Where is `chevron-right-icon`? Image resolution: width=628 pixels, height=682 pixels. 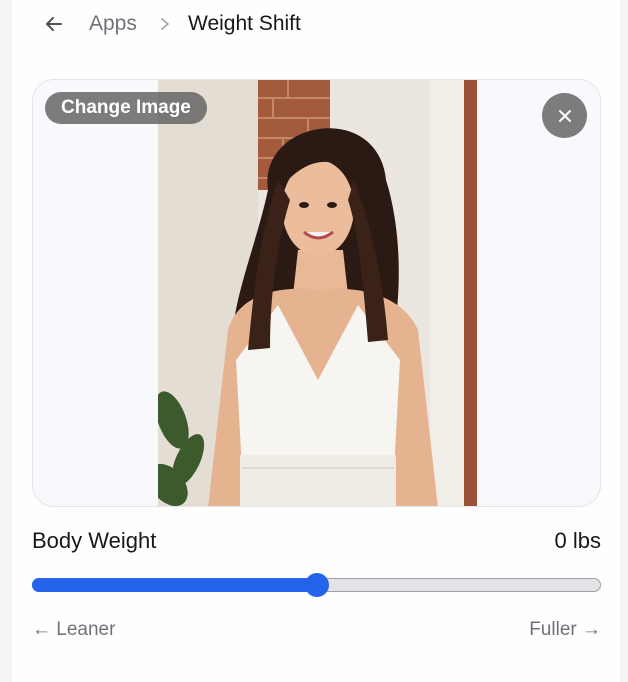
chevron-right-icon is located at coordinates (165, 24).